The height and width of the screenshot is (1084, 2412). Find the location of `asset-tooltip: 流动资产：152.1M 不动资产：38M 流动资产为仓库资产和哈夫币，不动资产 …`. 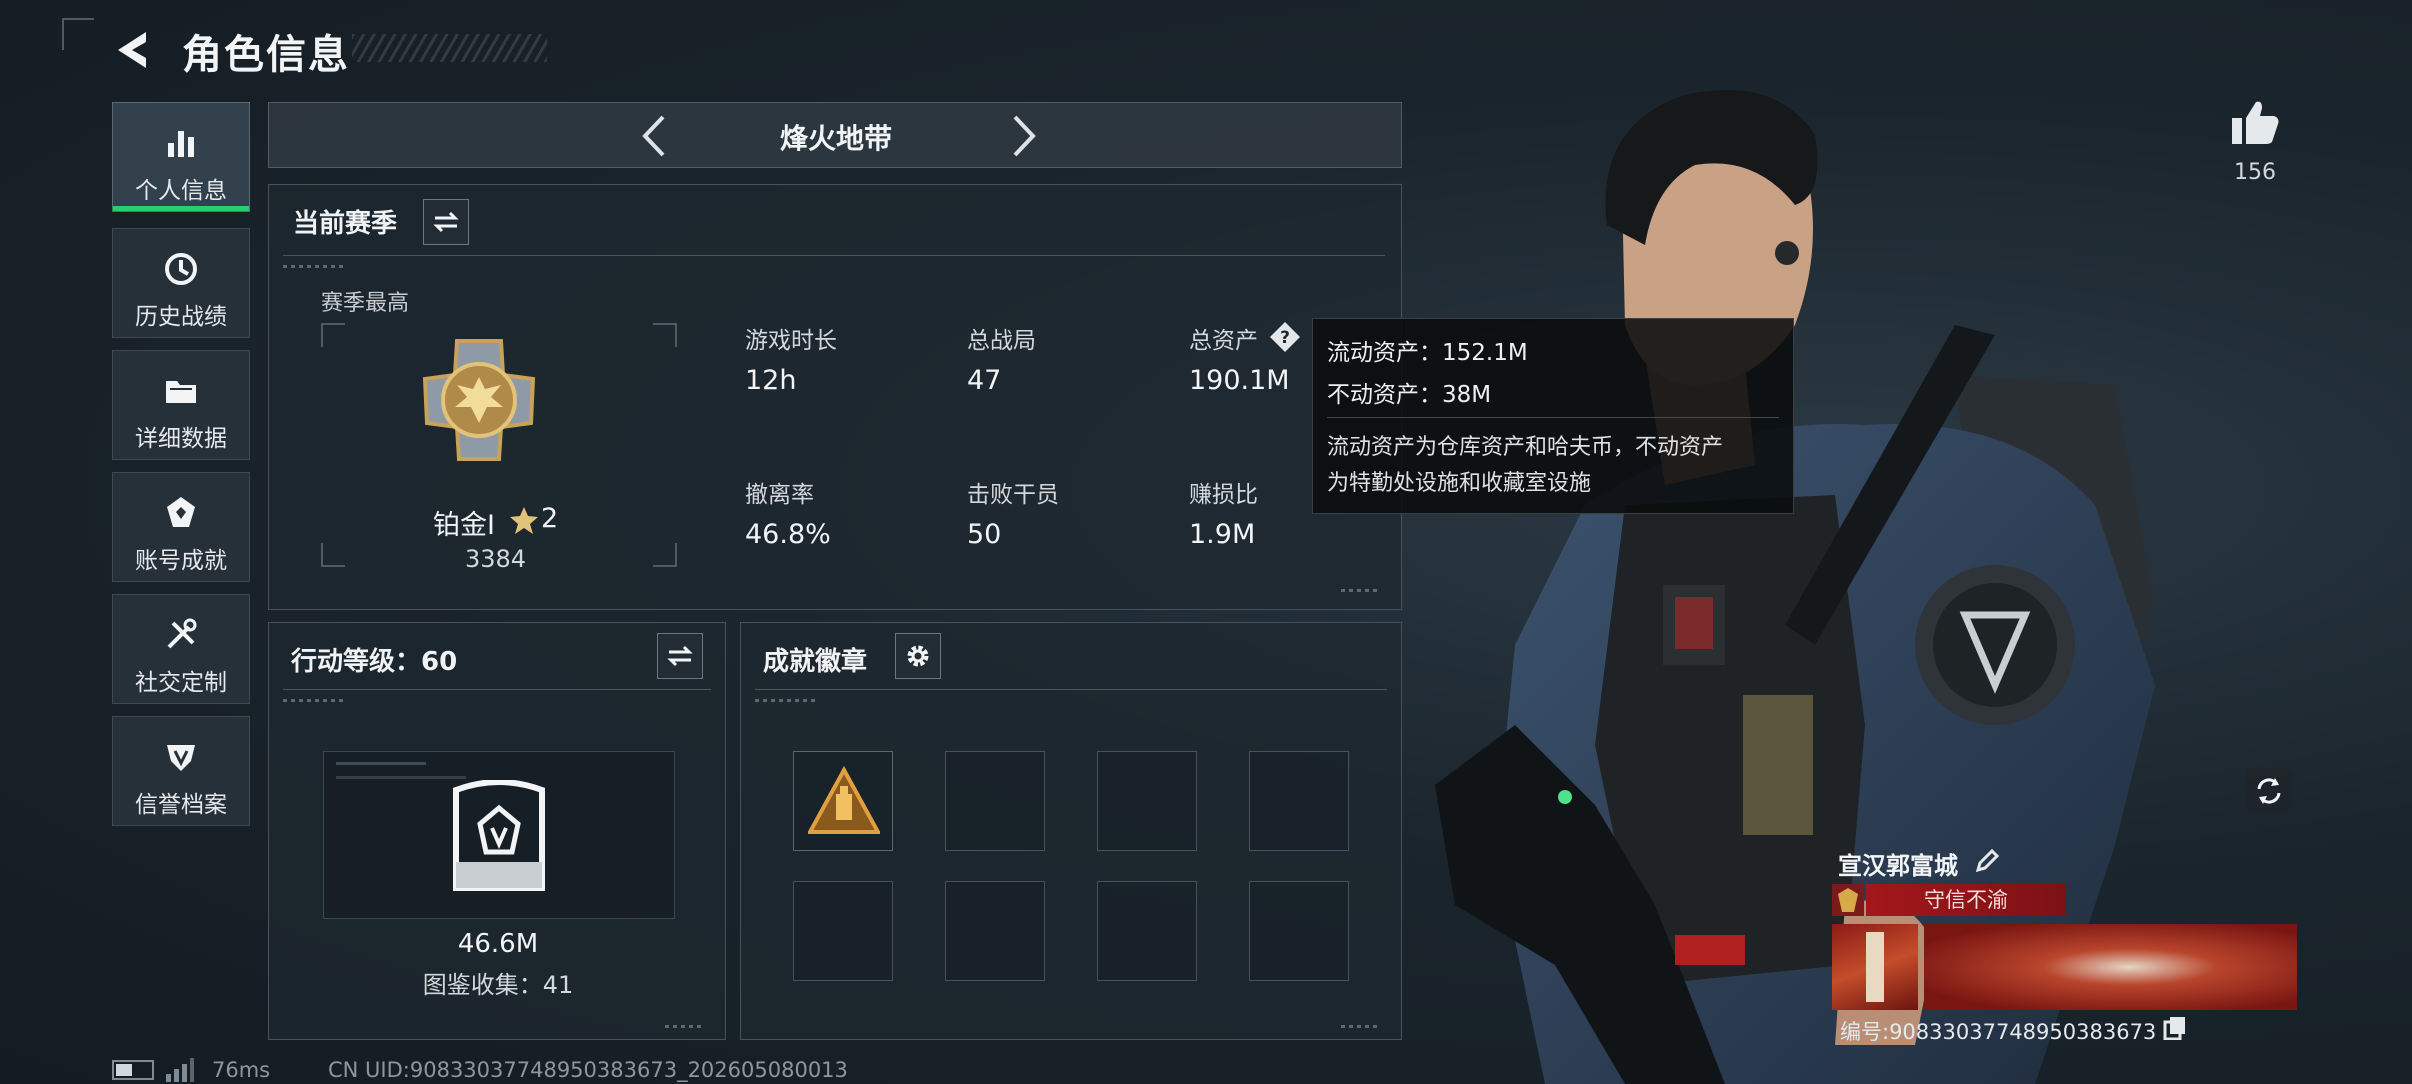

asset-tooltip: 流动资产：152.1M 不动资产：38M 流动资产为仓库资产和哈夫币，不动资产 … is located at coordinates (1553, 416).